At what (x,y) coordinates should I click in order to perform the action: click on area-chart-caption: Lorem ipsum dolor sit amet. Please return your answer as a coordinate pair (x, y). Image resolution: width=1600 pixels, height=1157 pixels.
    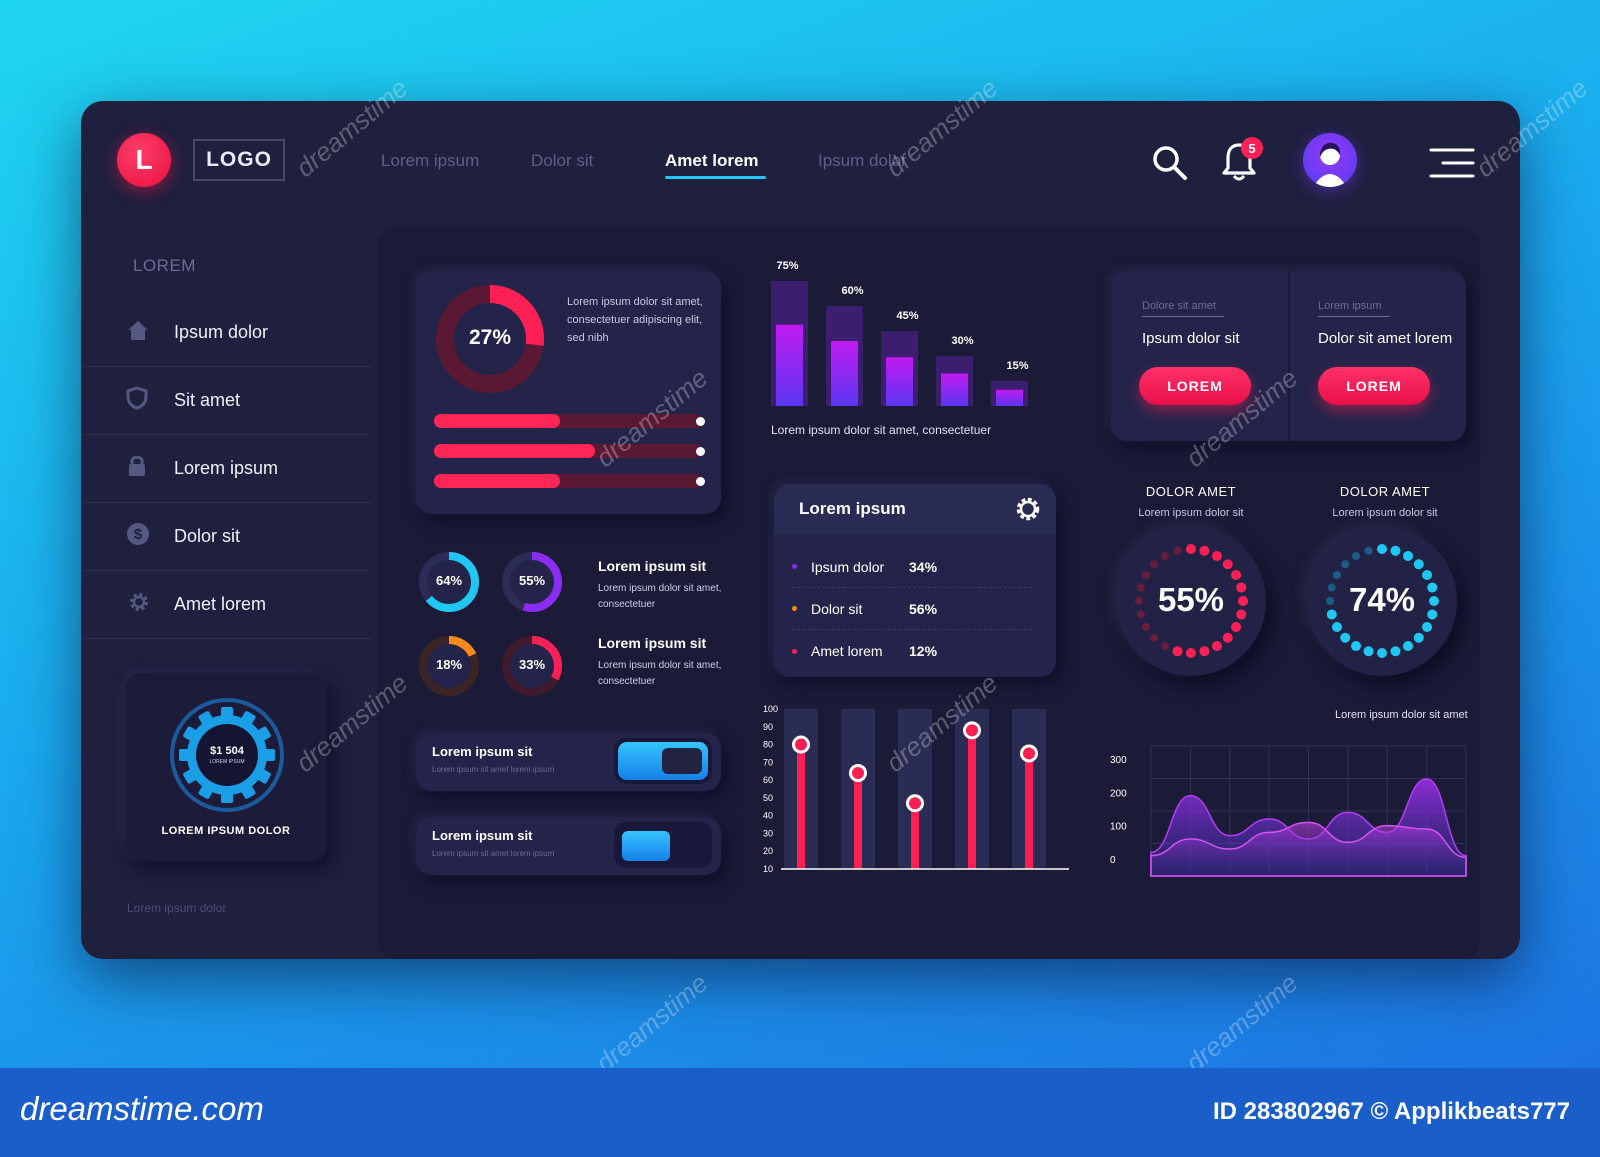
    Looking at the image, I should click on (1401, 715).